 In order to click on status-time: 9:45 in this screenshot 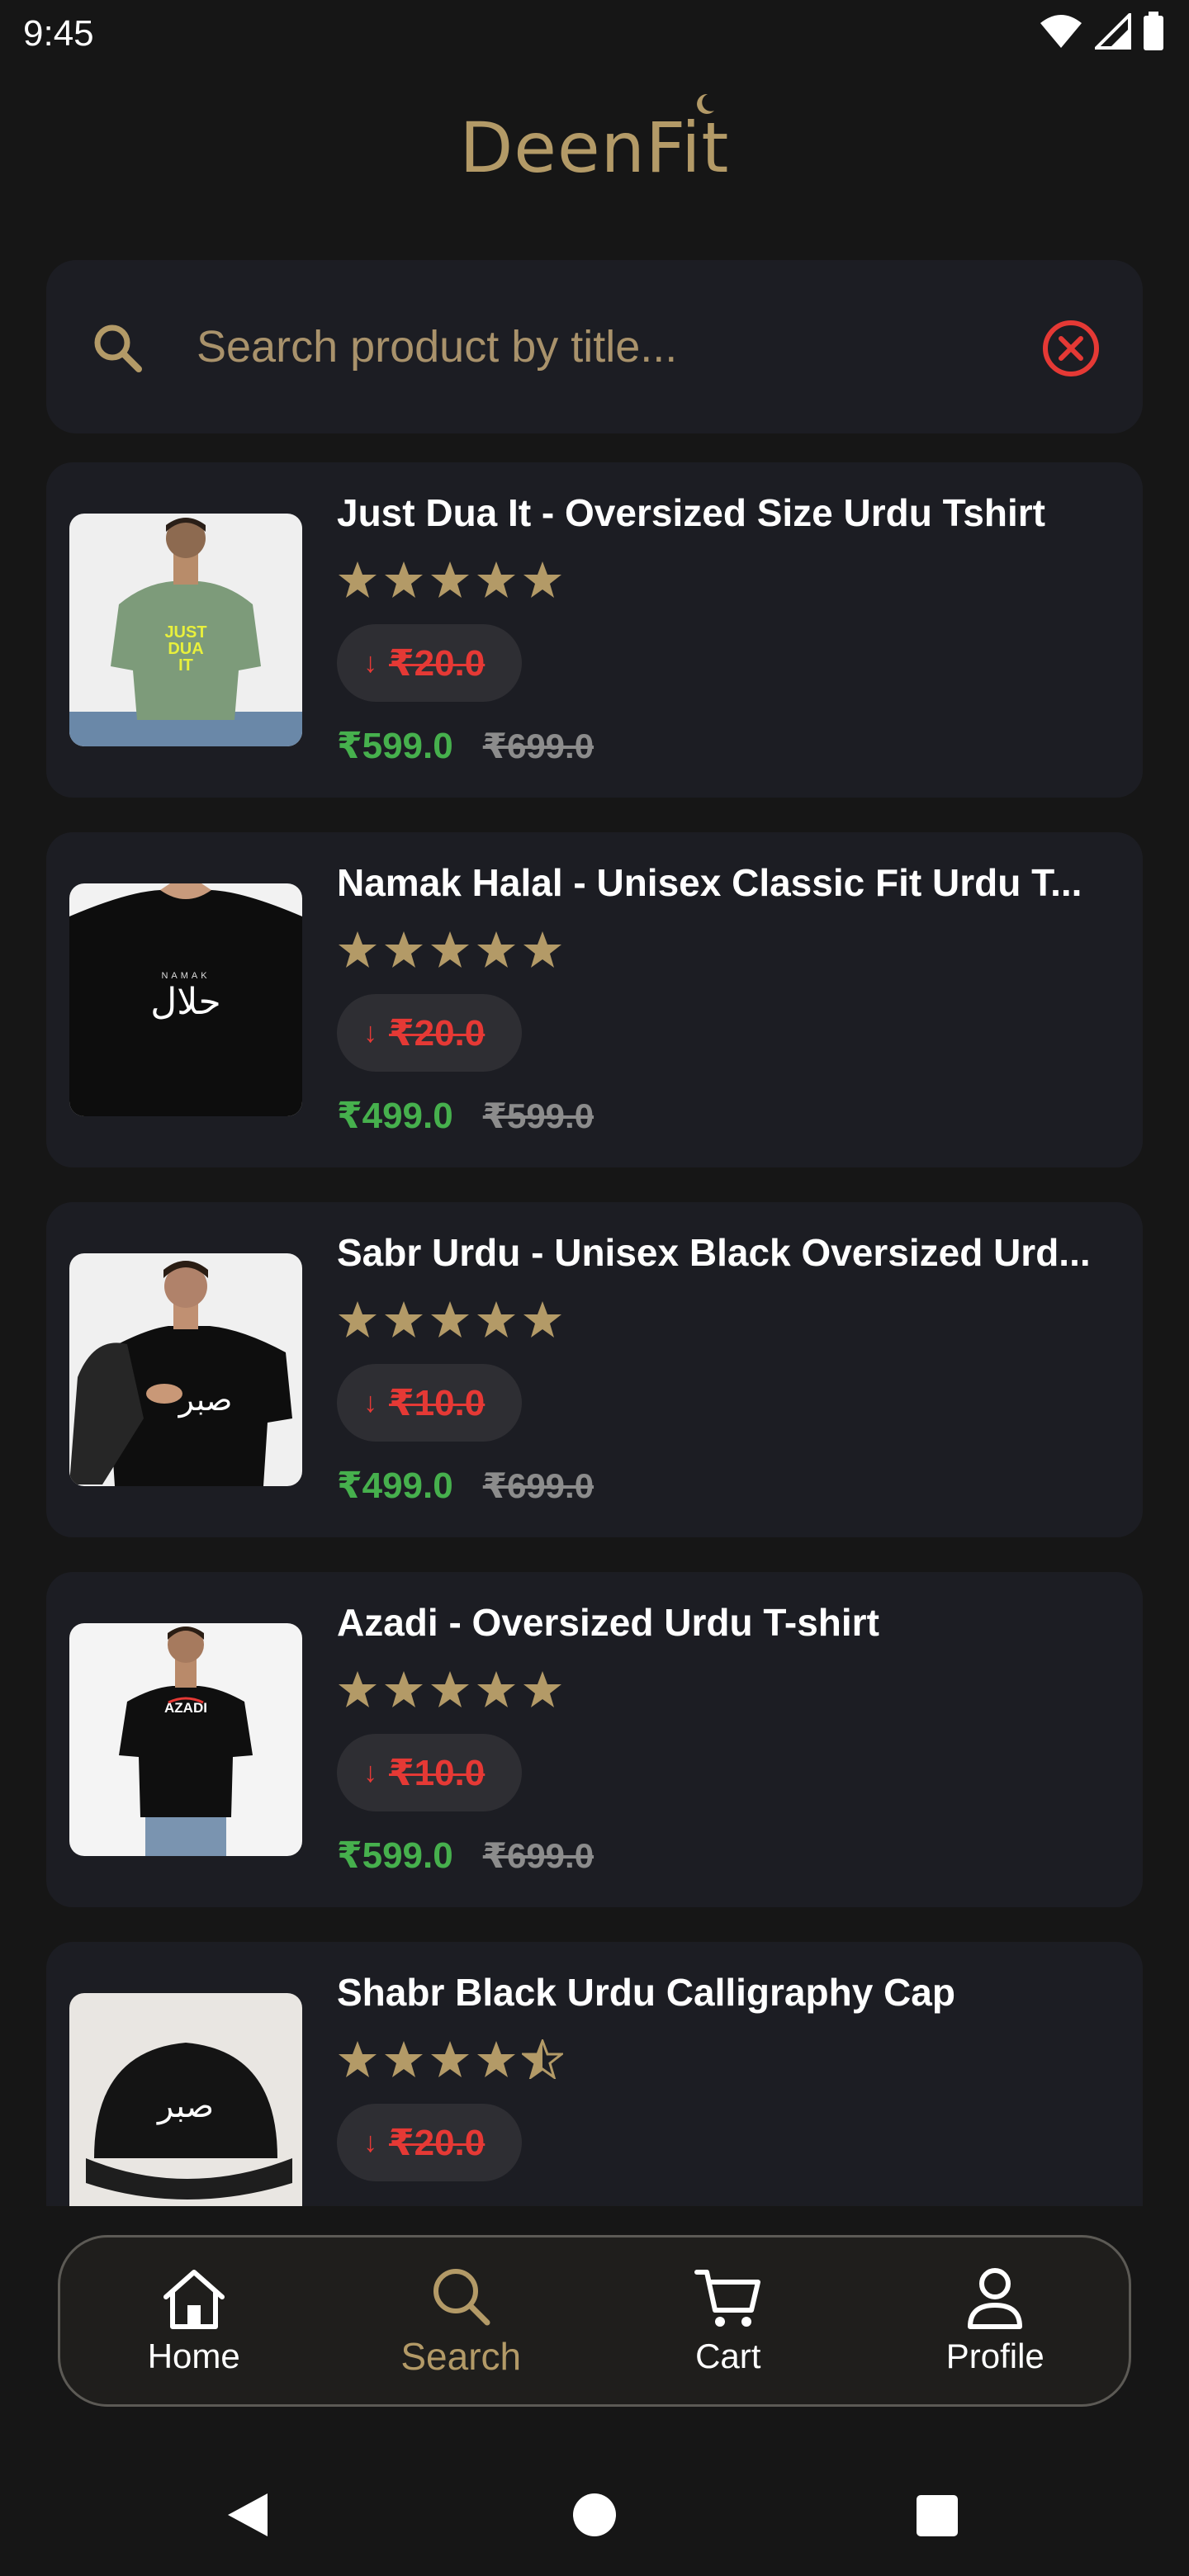, I will do `click(58, 33)`.